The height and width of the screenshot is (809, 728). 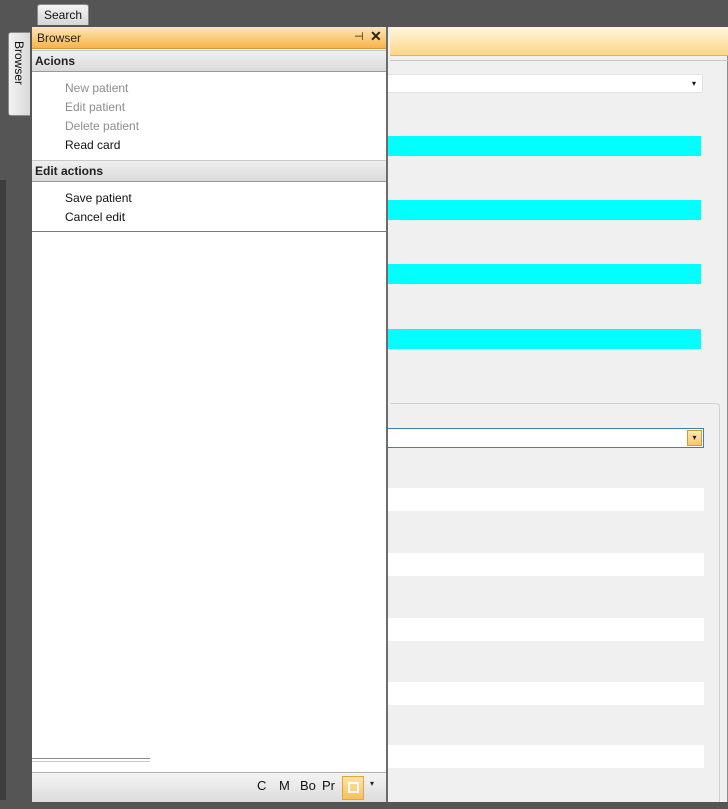 What do you see at coordinates (364, 13) in the screenshot?
I see `top-strip: Search` at bounding box center [364, 13].